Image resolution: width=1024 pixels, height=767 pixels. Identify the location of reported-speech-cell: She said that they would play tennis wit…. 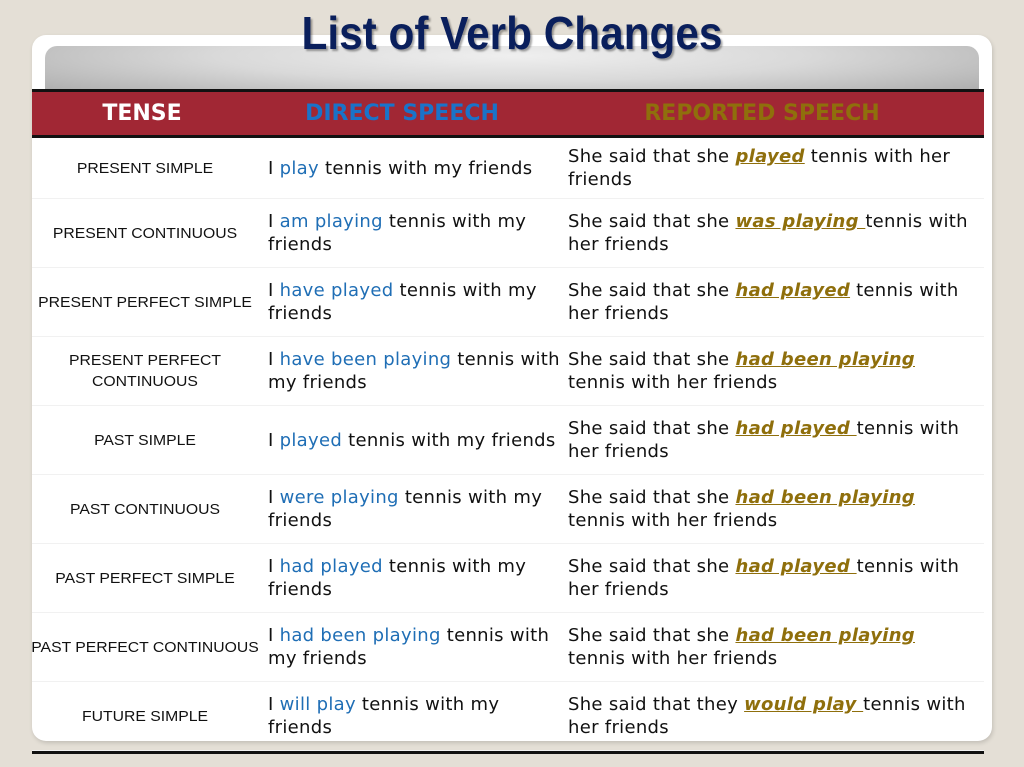
(768, 716).